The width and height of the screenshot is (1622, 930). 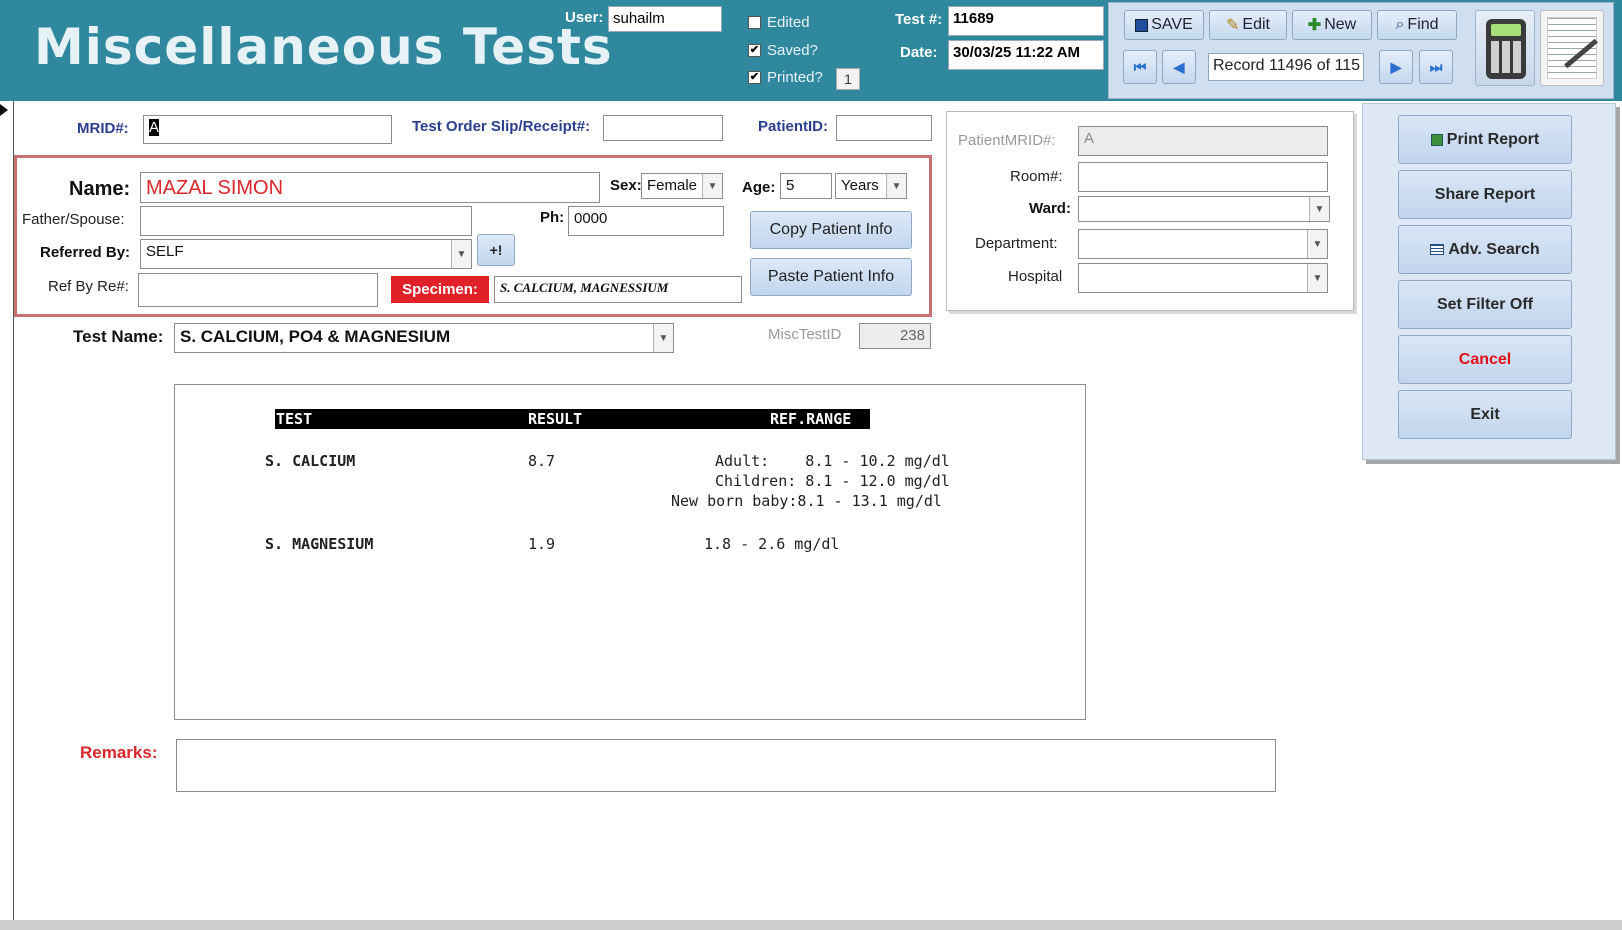 I want to click on room-label: Room#:, so click(x=1036, y=176).